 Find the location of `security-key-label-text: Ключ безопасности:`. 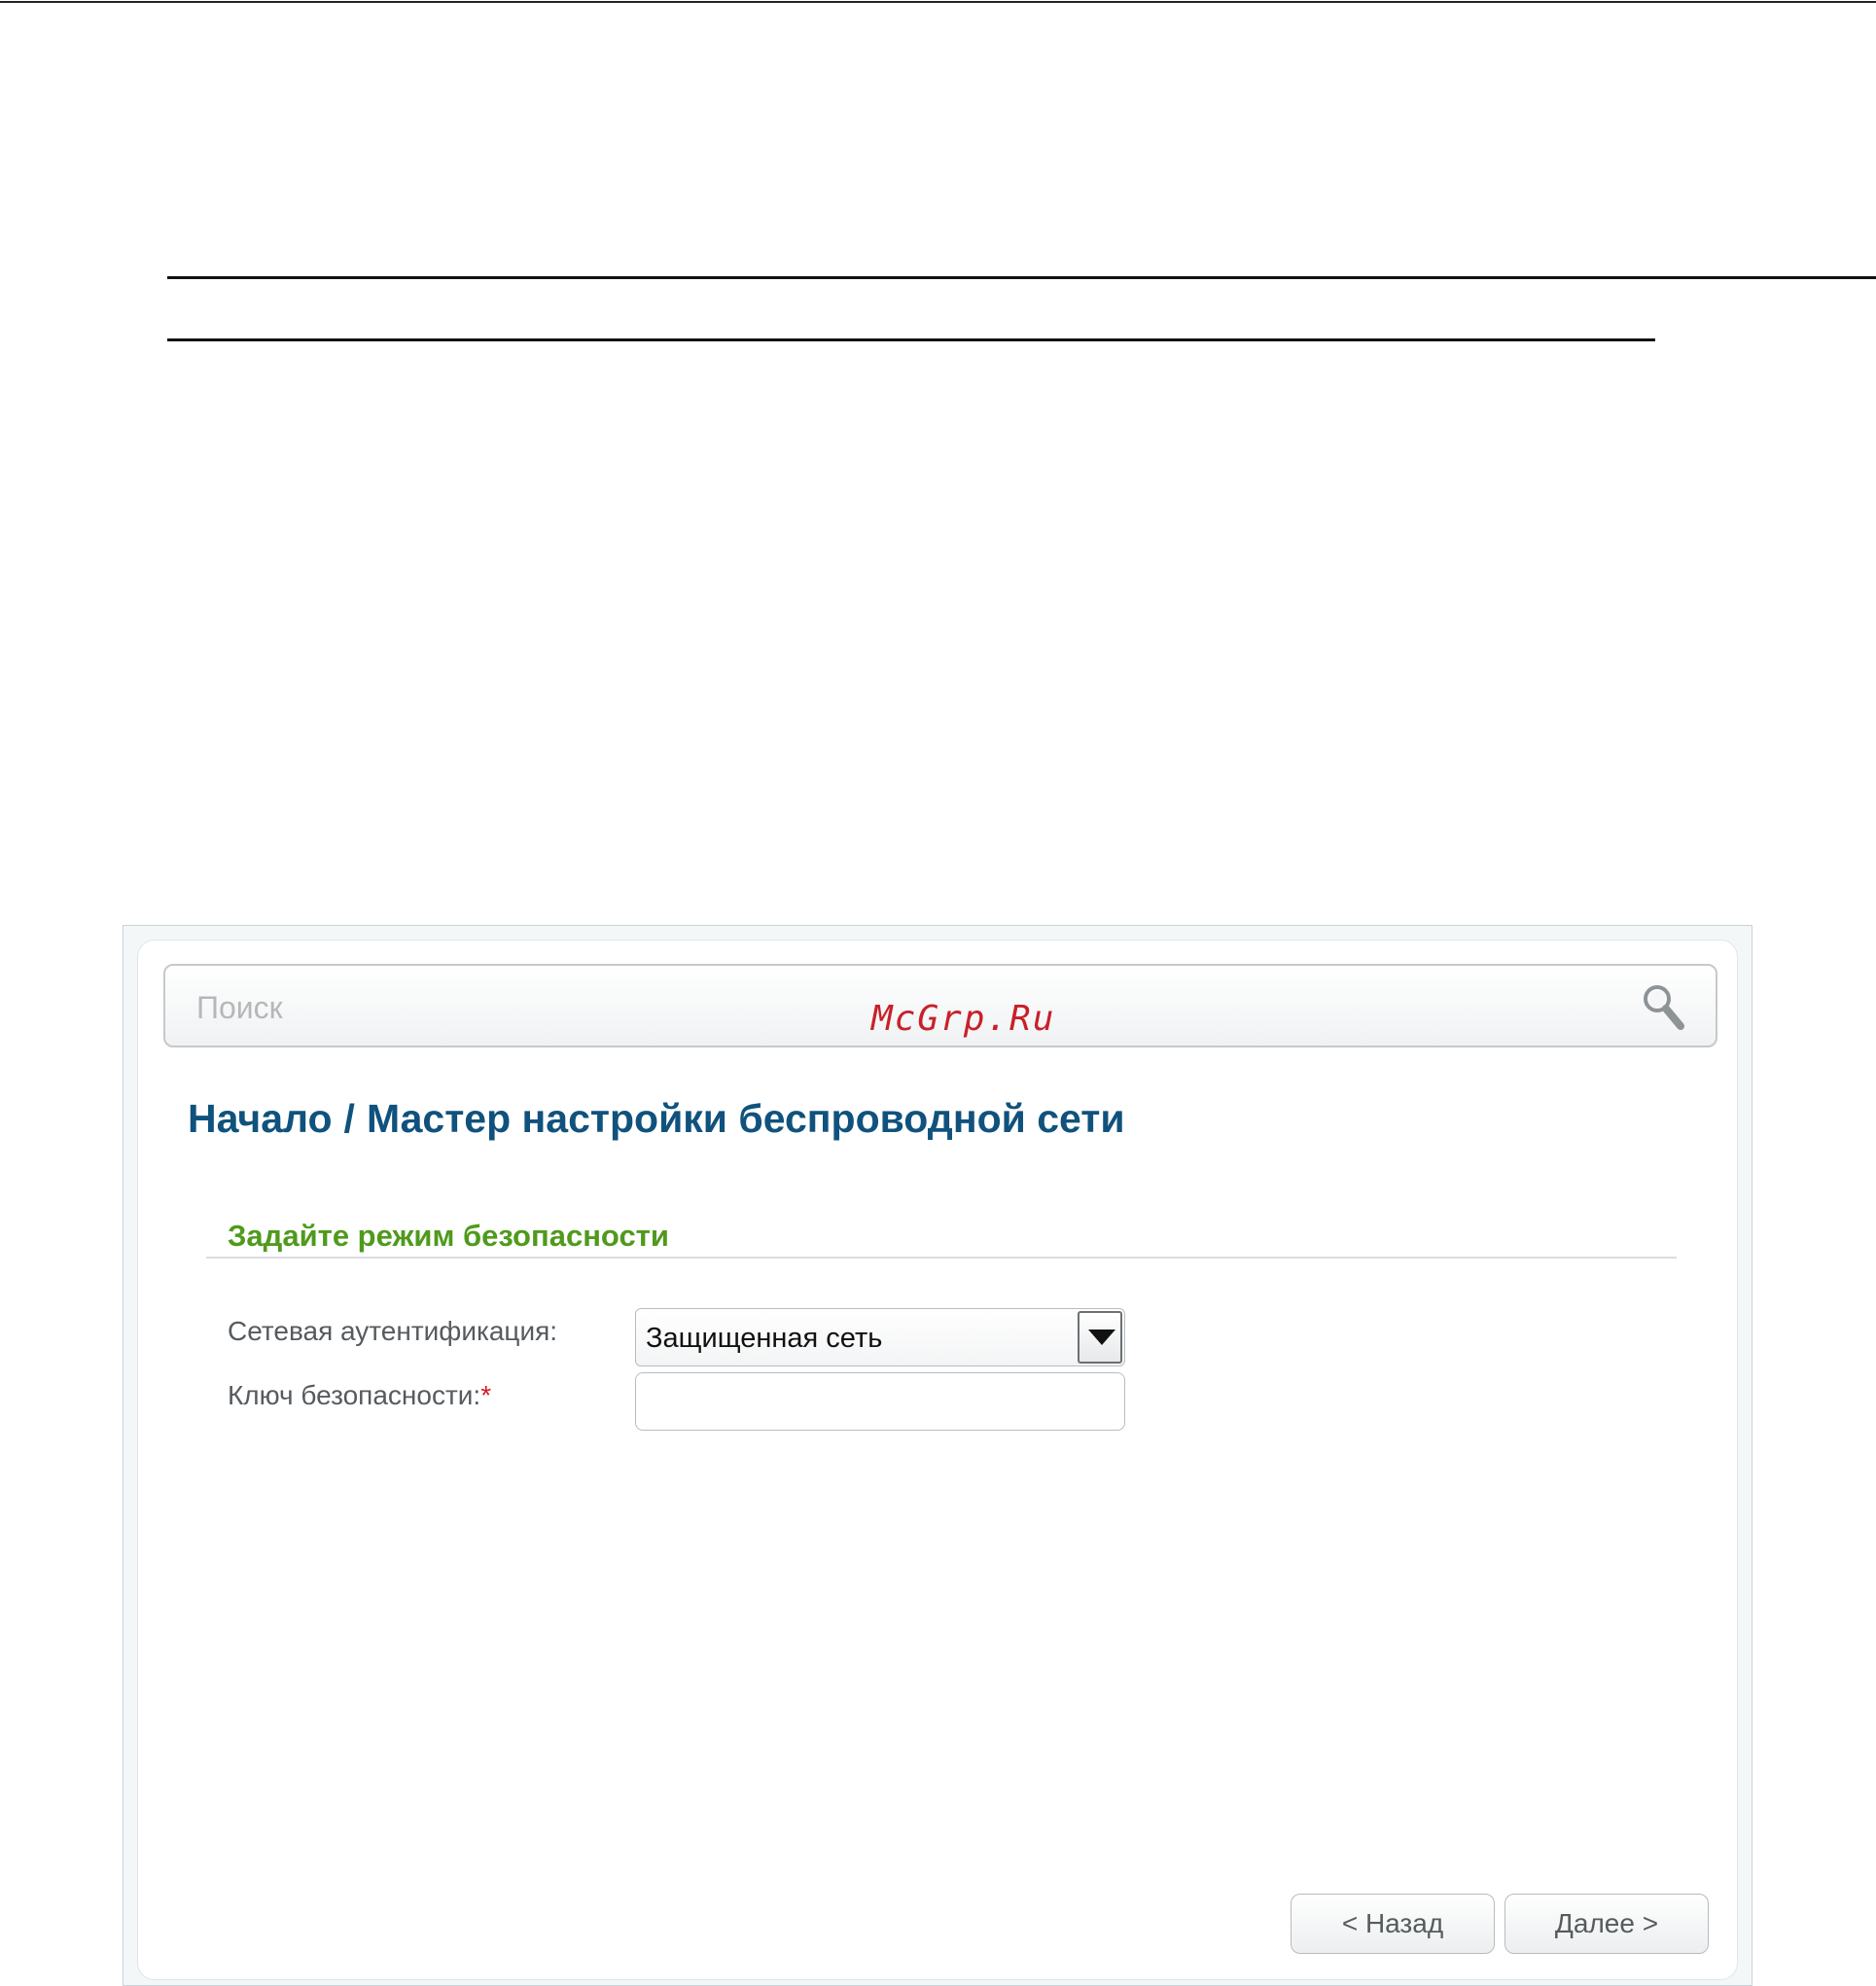

security-key-label-text: Ключ безопасности: is located at coordinates (354, 1395).